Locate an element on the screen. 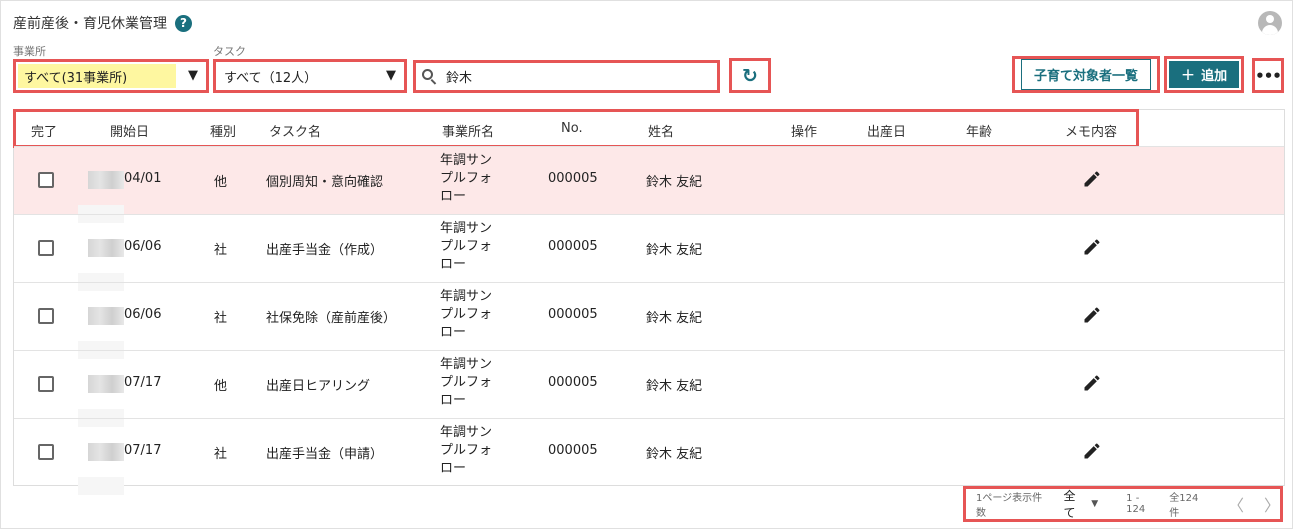 The width and height of the screenshot is (1293, 529). add-button: + 追加 is located at coordinates (1204, 74).